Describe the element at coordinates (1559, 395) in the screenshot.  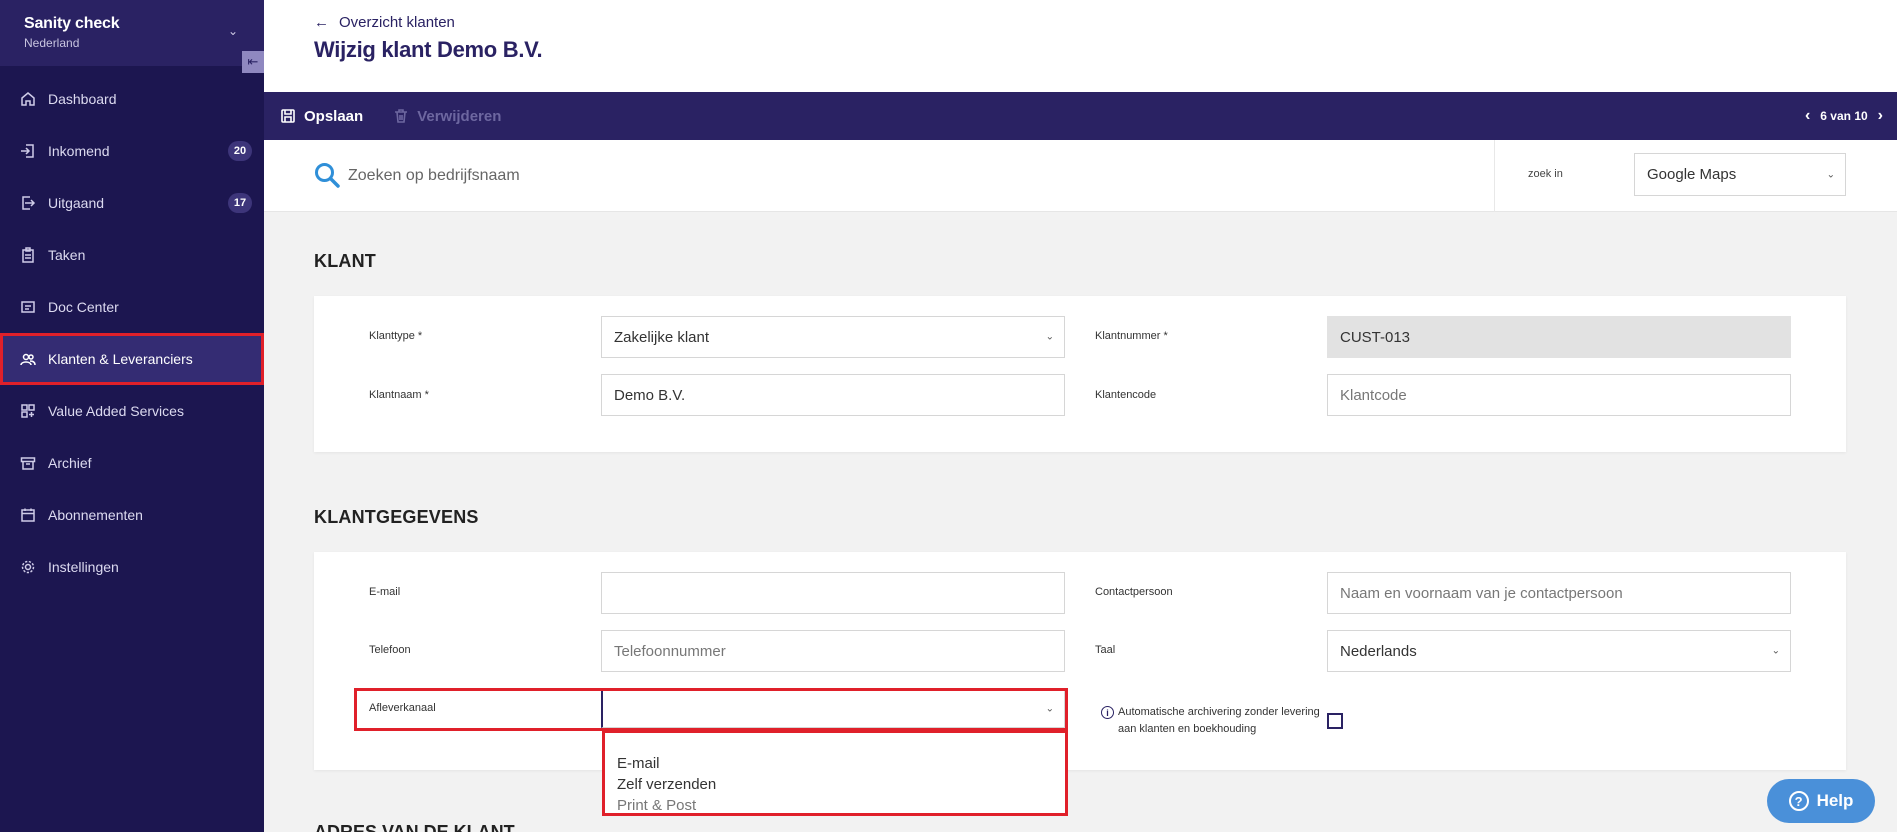
I see `klantcode-input: Klantcode` at that location.